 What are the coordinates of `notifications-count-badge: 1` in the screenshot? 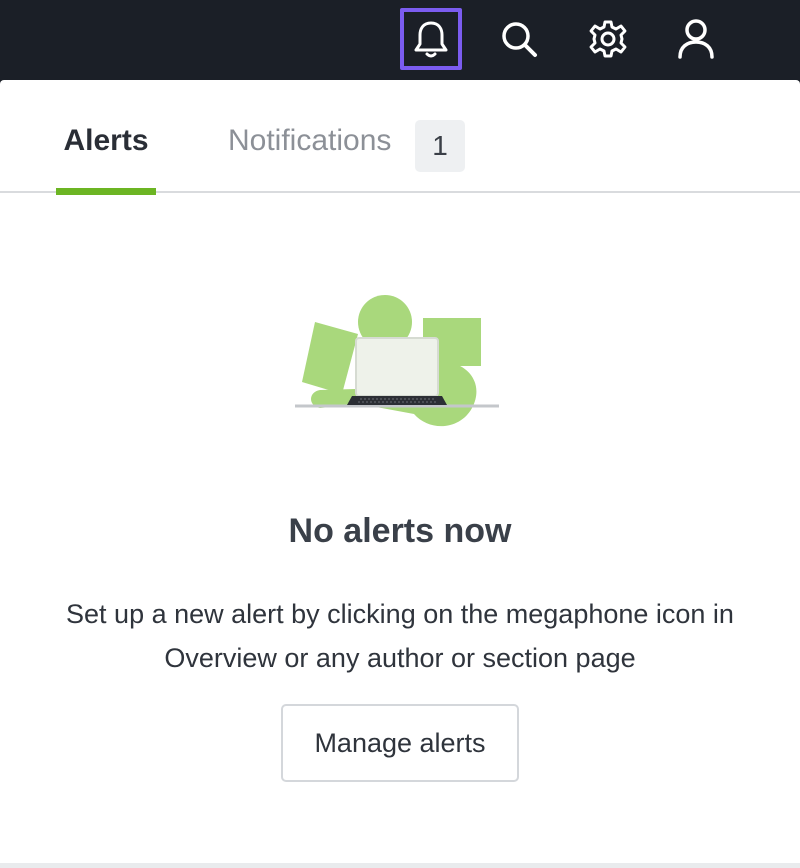 It's located at (440, 146).